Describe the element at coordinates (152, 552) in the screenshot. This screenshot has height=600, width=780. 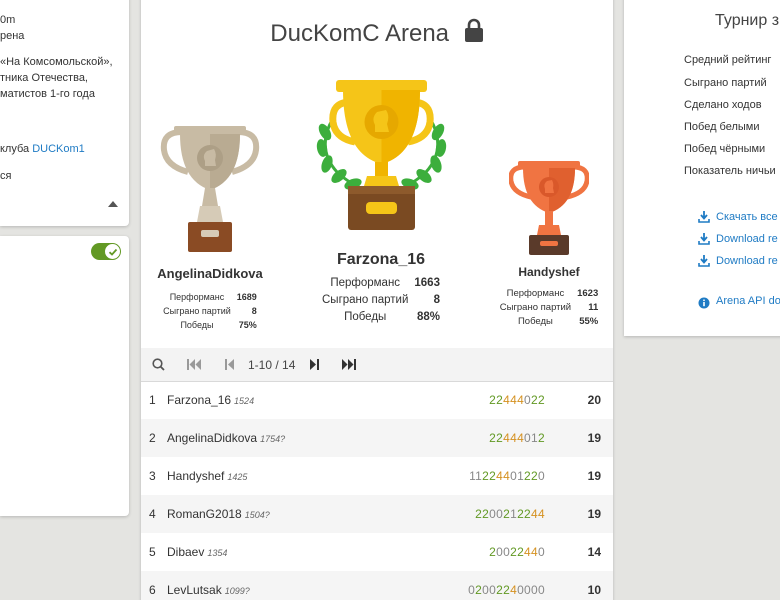
I see `row-rank: 5` at that location.